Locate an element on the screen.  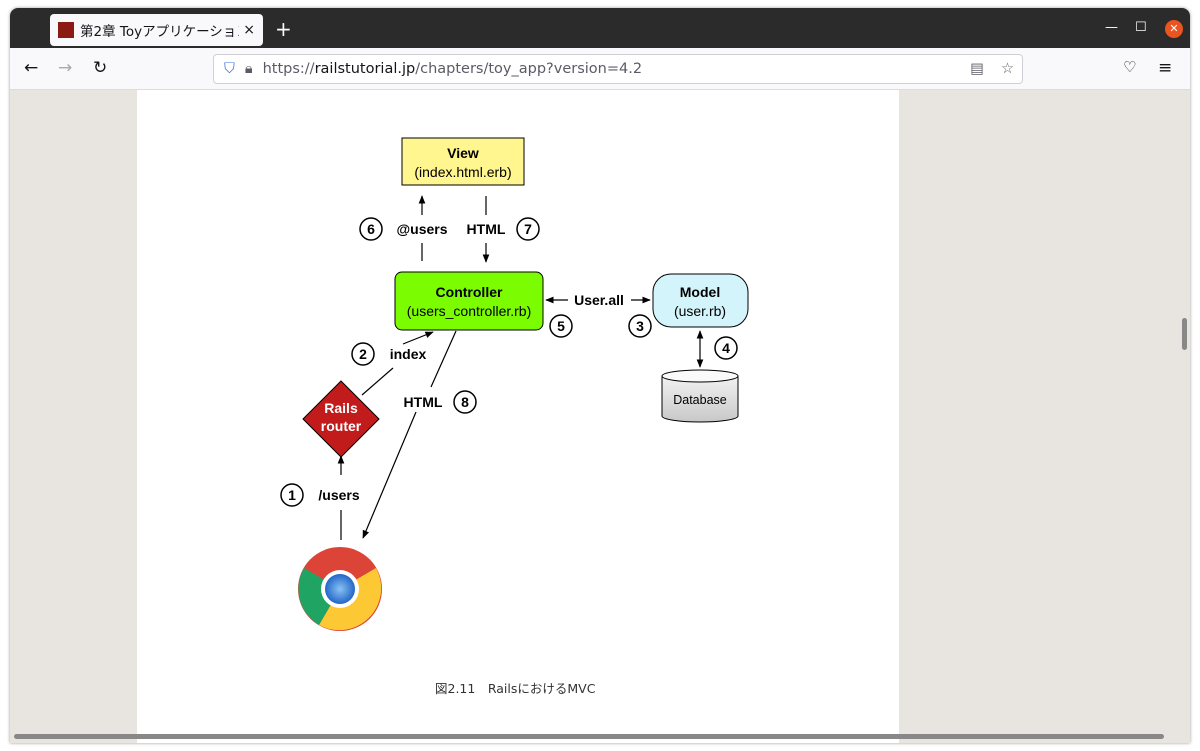
database-label: Database is located at coordinates (700, 400).